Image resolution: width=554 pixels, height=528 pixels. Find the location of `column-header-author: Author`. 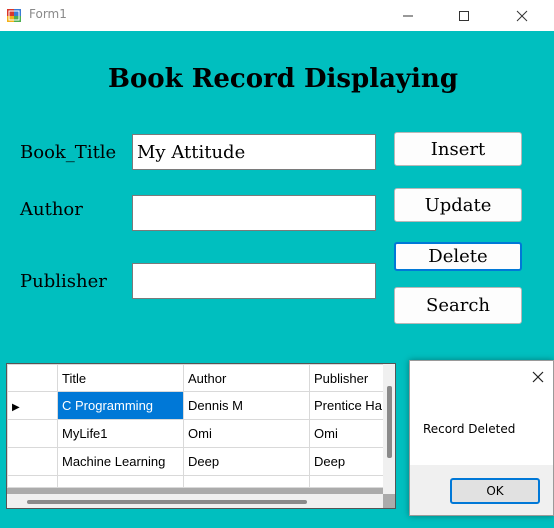

column-header-author: Author is located at coordinates (246, 378).